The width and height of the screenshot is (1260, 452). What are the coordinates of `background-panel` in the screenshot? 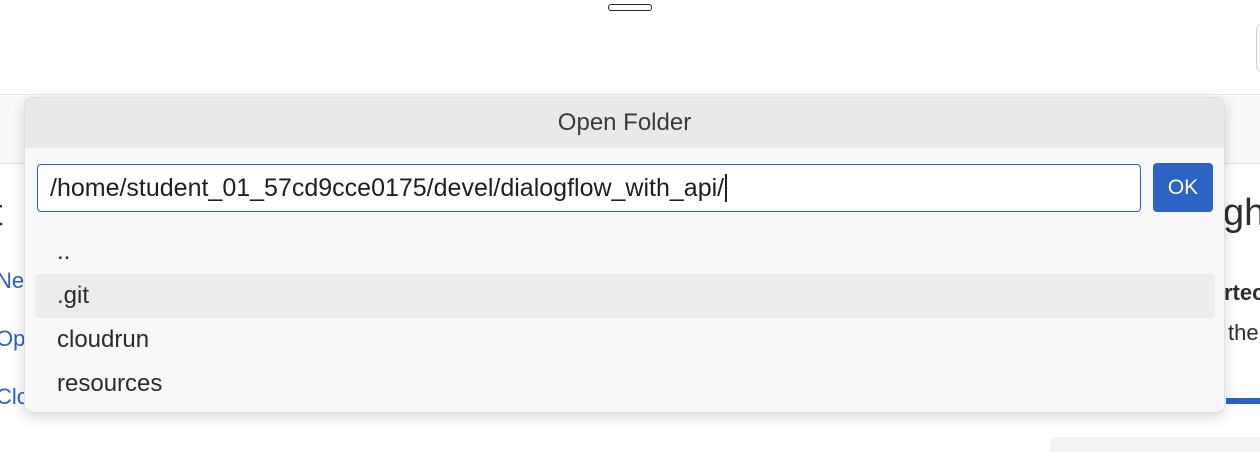 It's located at (1155, 444).